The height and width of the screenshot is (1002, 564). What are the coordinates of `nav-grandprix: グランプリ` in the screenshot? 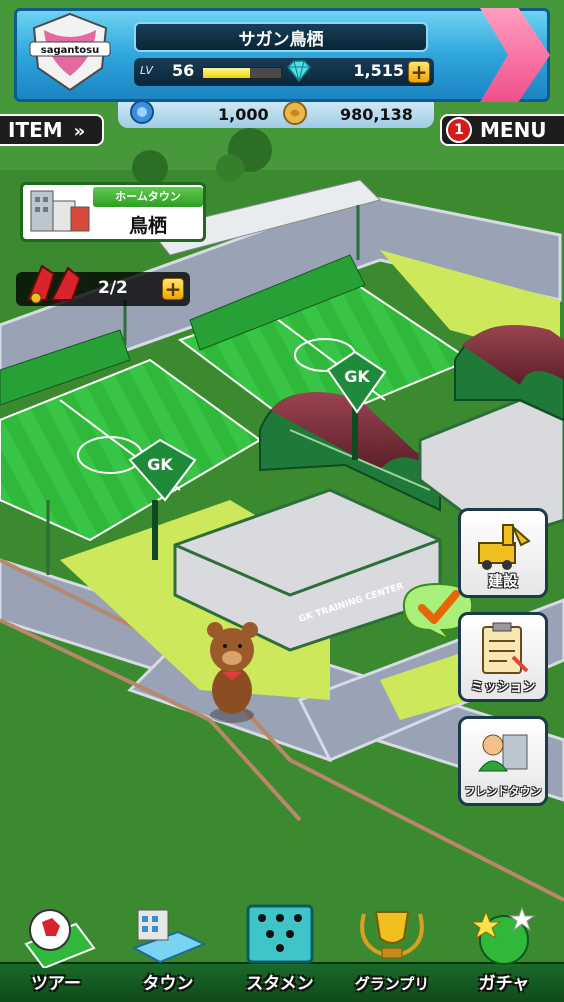 It's located at (392, 952).